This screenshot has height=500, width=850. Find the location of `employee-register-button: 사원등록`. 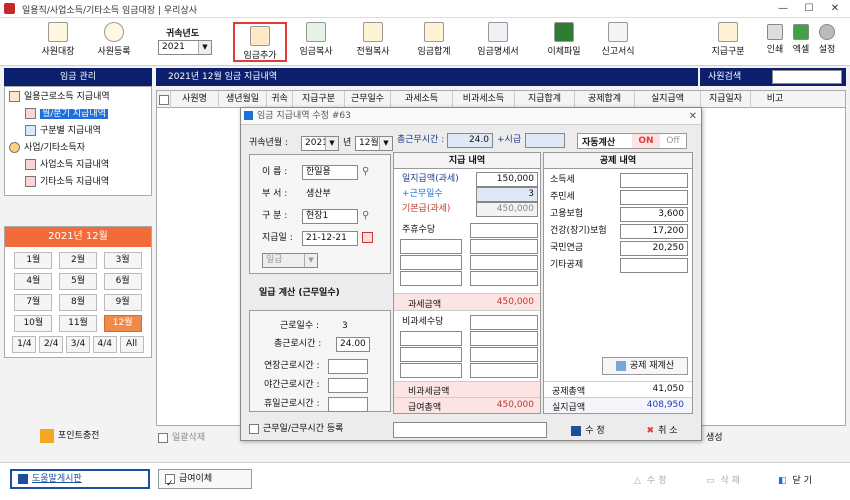

employee-register-button: 사원등록 is located at coordinates (114, 42).